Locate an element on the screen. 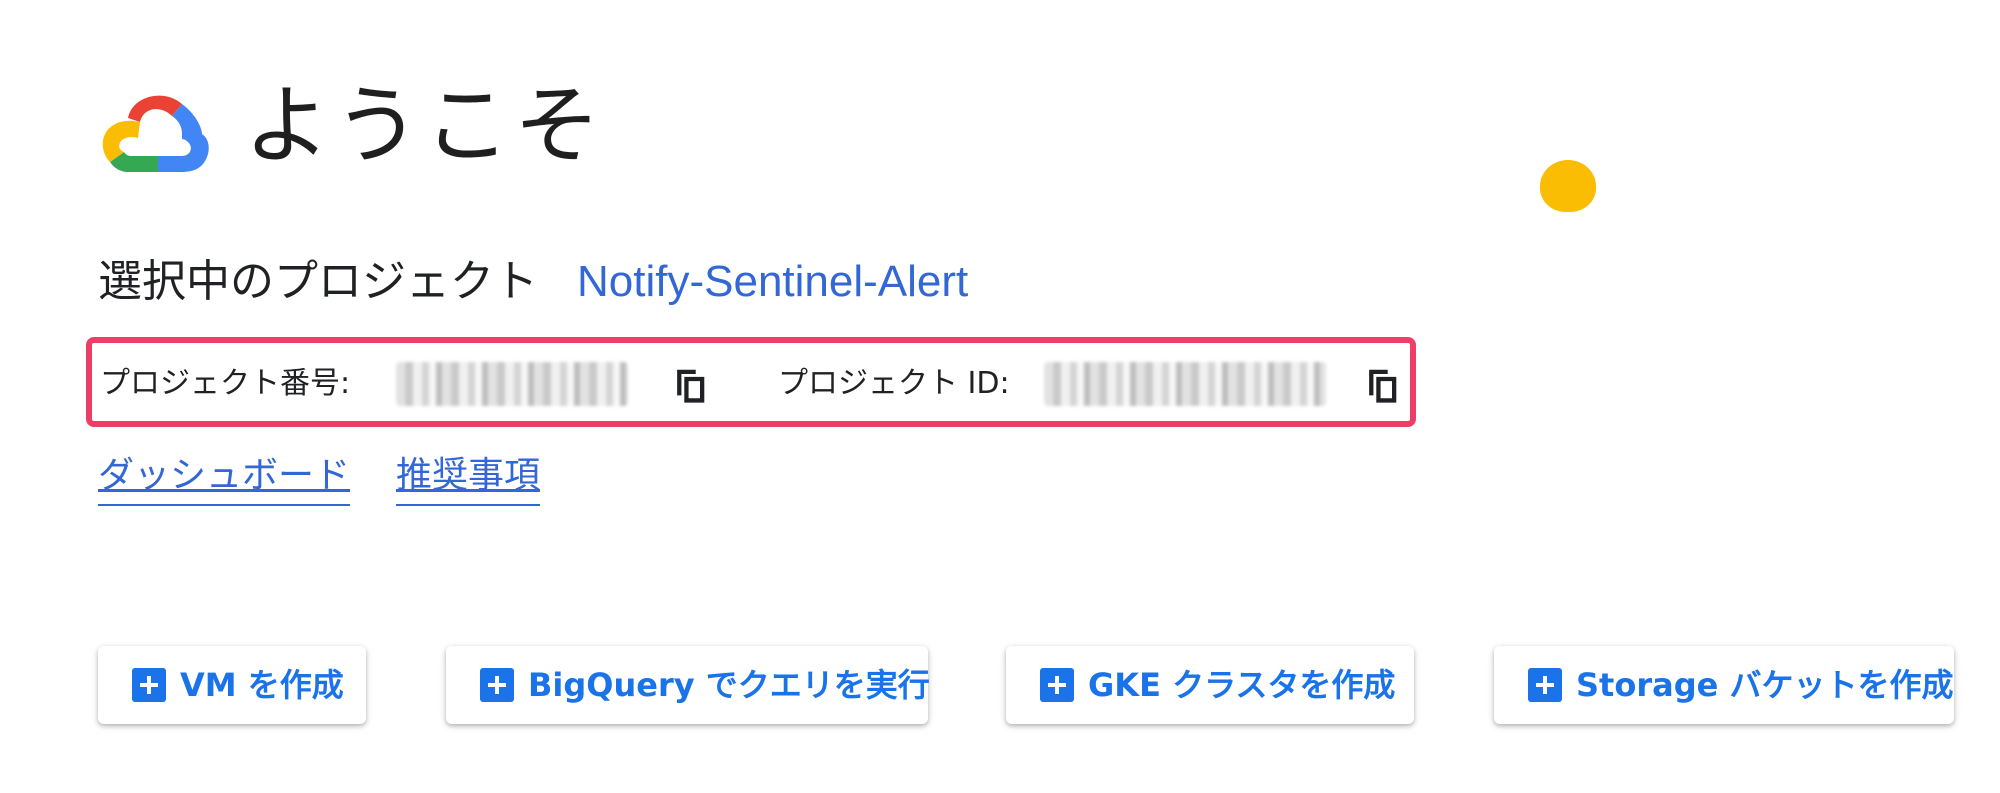  create-storage-bucket-button: Storage バケットを作成 is located at coordinates (1724, 685).